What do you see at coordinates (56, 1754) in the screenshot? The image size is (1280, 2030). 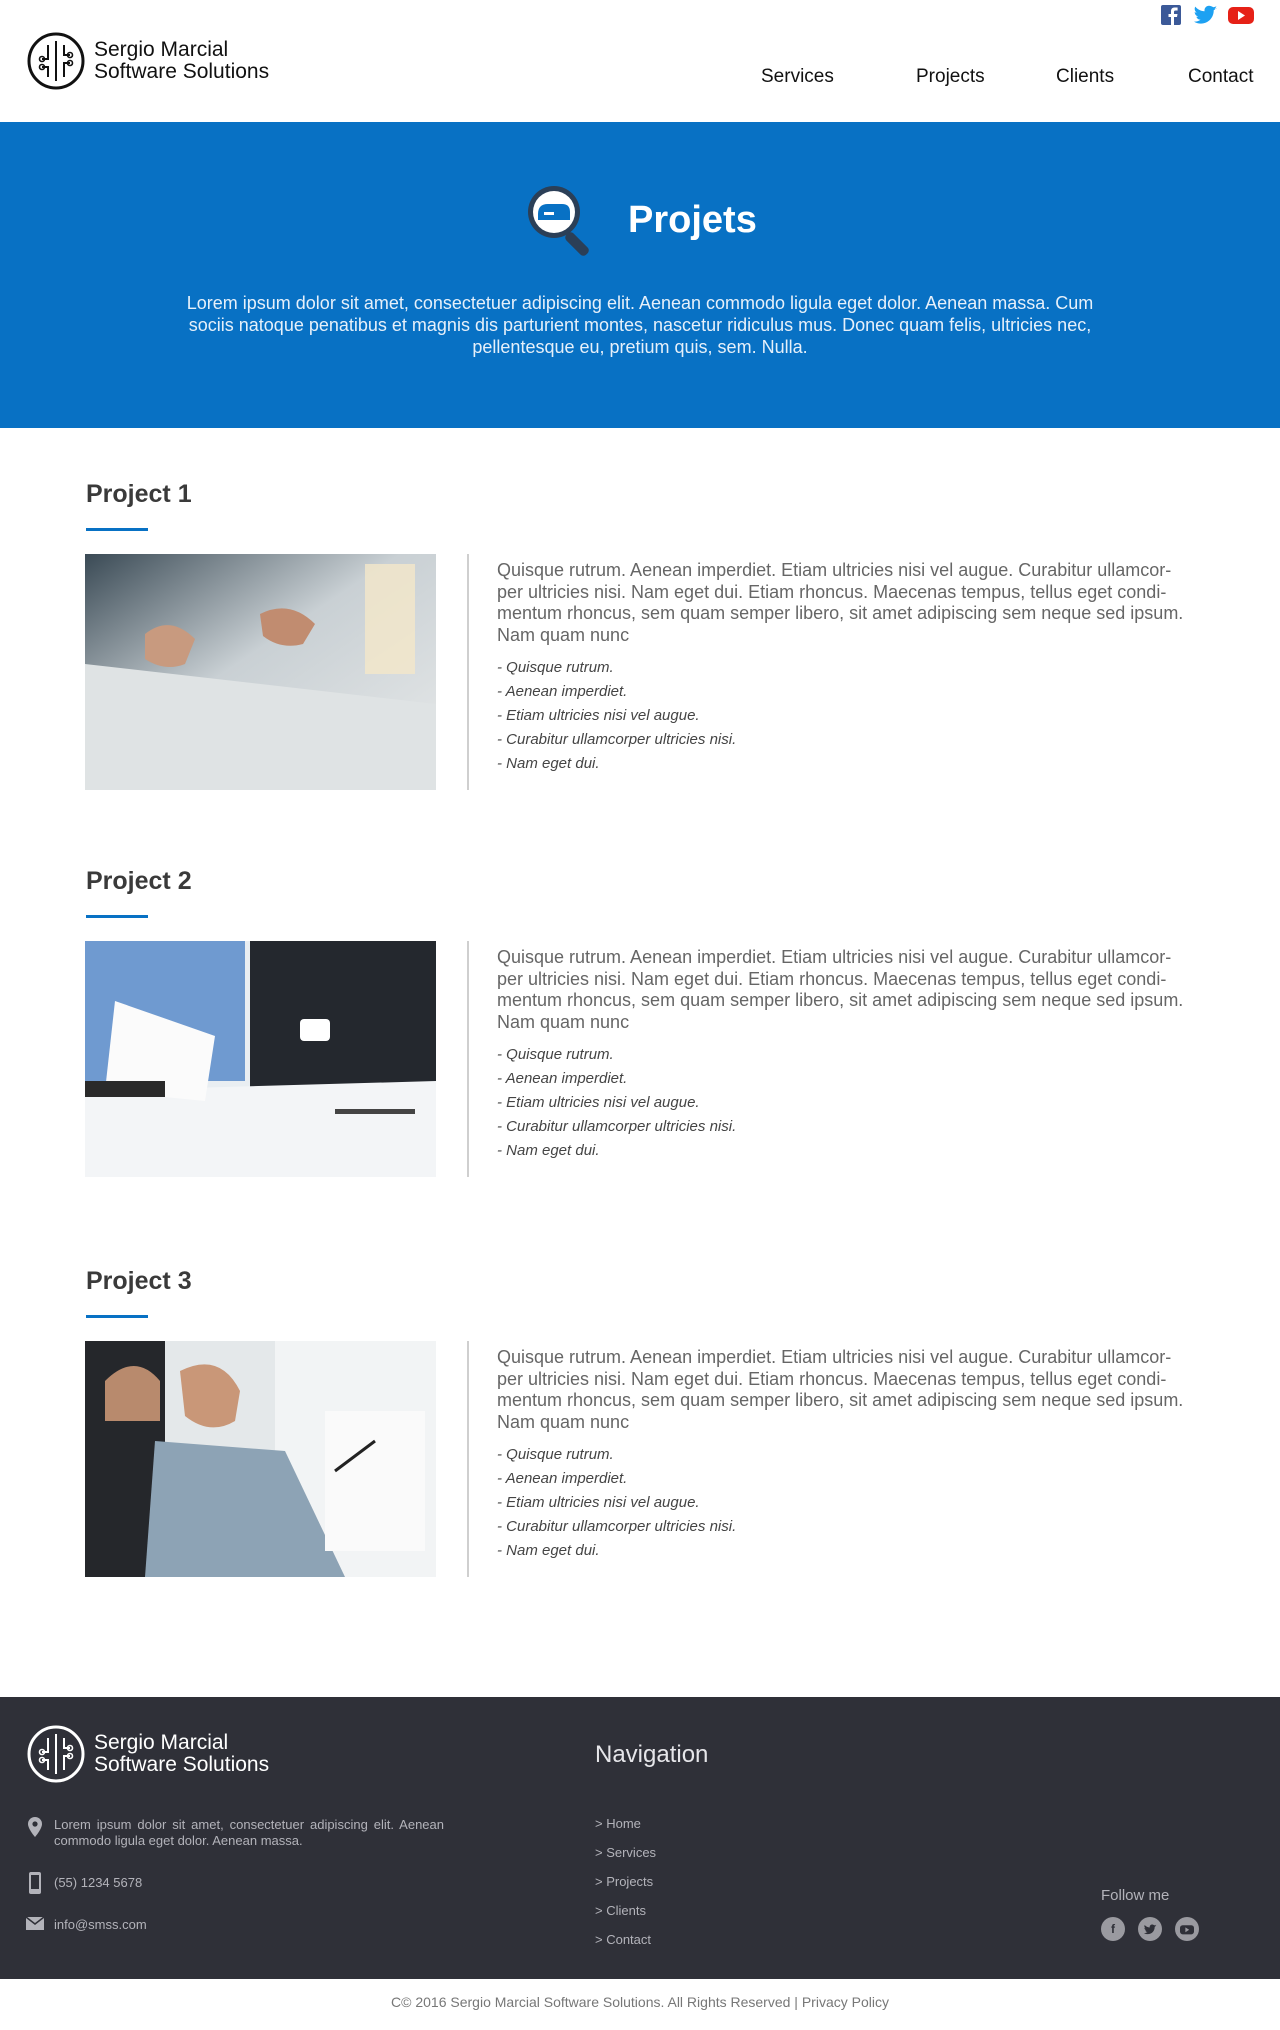 I see `circuit-brain-logo-icon` at bounding box center [56, 1754].